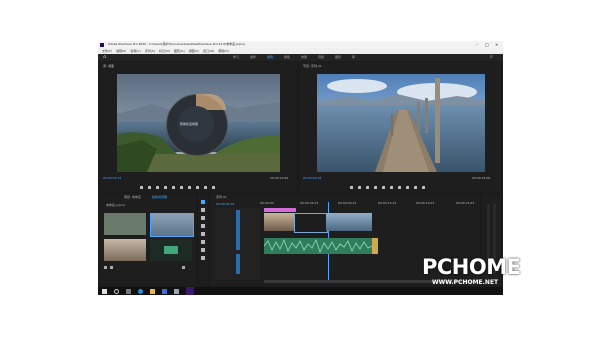  Describe the element at coordinates (203, 258) in the screenshot. I see `type-tool-icon` at that location.